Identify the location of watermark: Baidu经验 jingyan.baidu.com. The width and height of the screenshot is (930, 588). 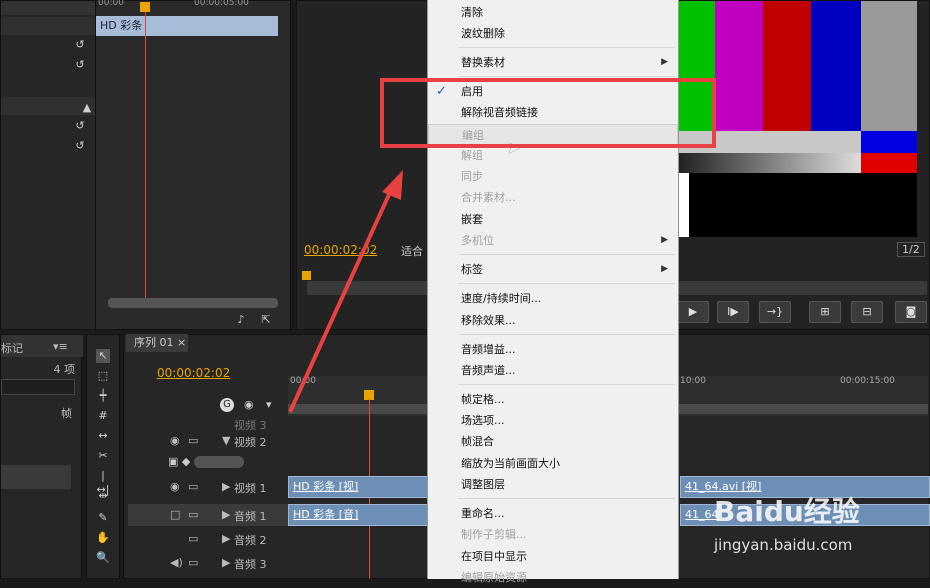
(810, 525).